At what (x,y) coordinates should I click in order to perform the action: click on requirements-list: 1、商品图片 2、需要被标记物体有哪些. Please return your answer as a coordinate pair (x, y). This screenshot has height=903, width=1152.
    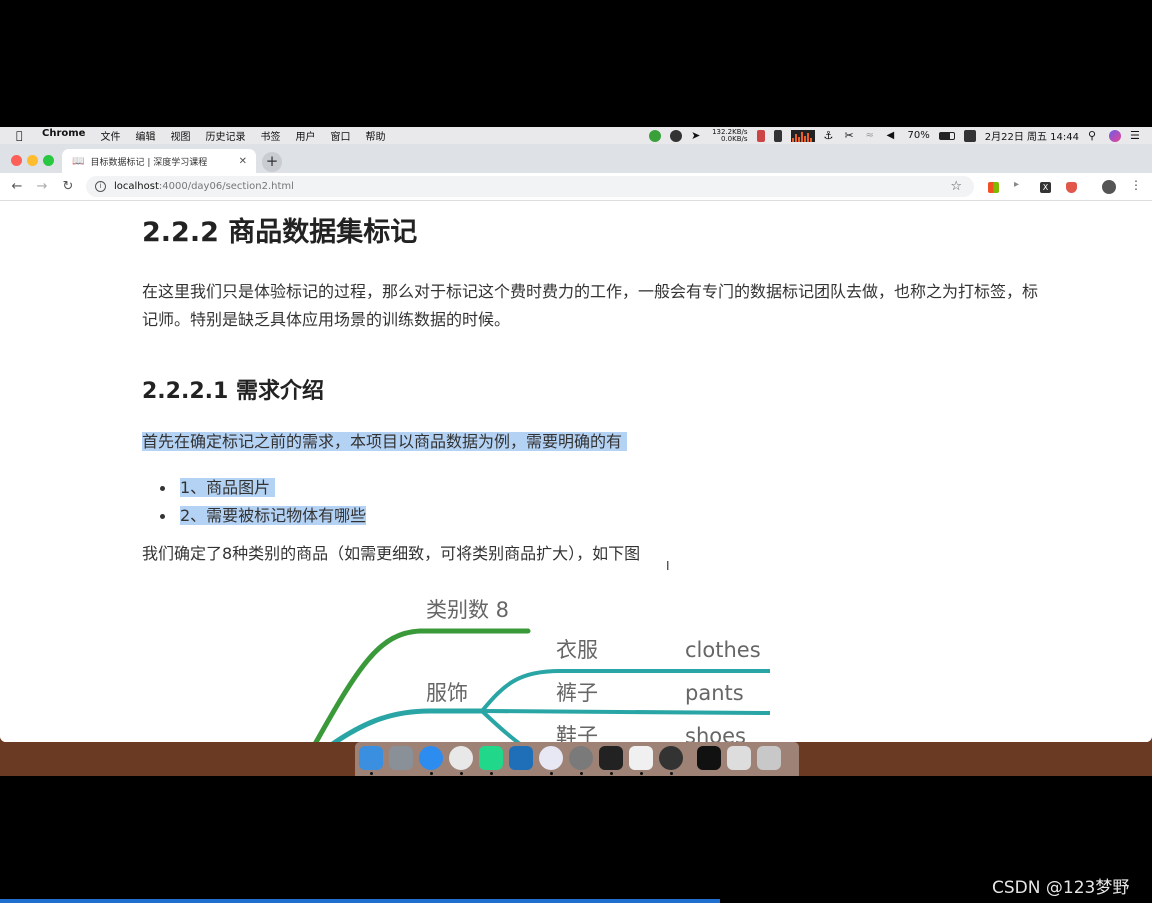
    Looking at the image, I should click on (263, 502).